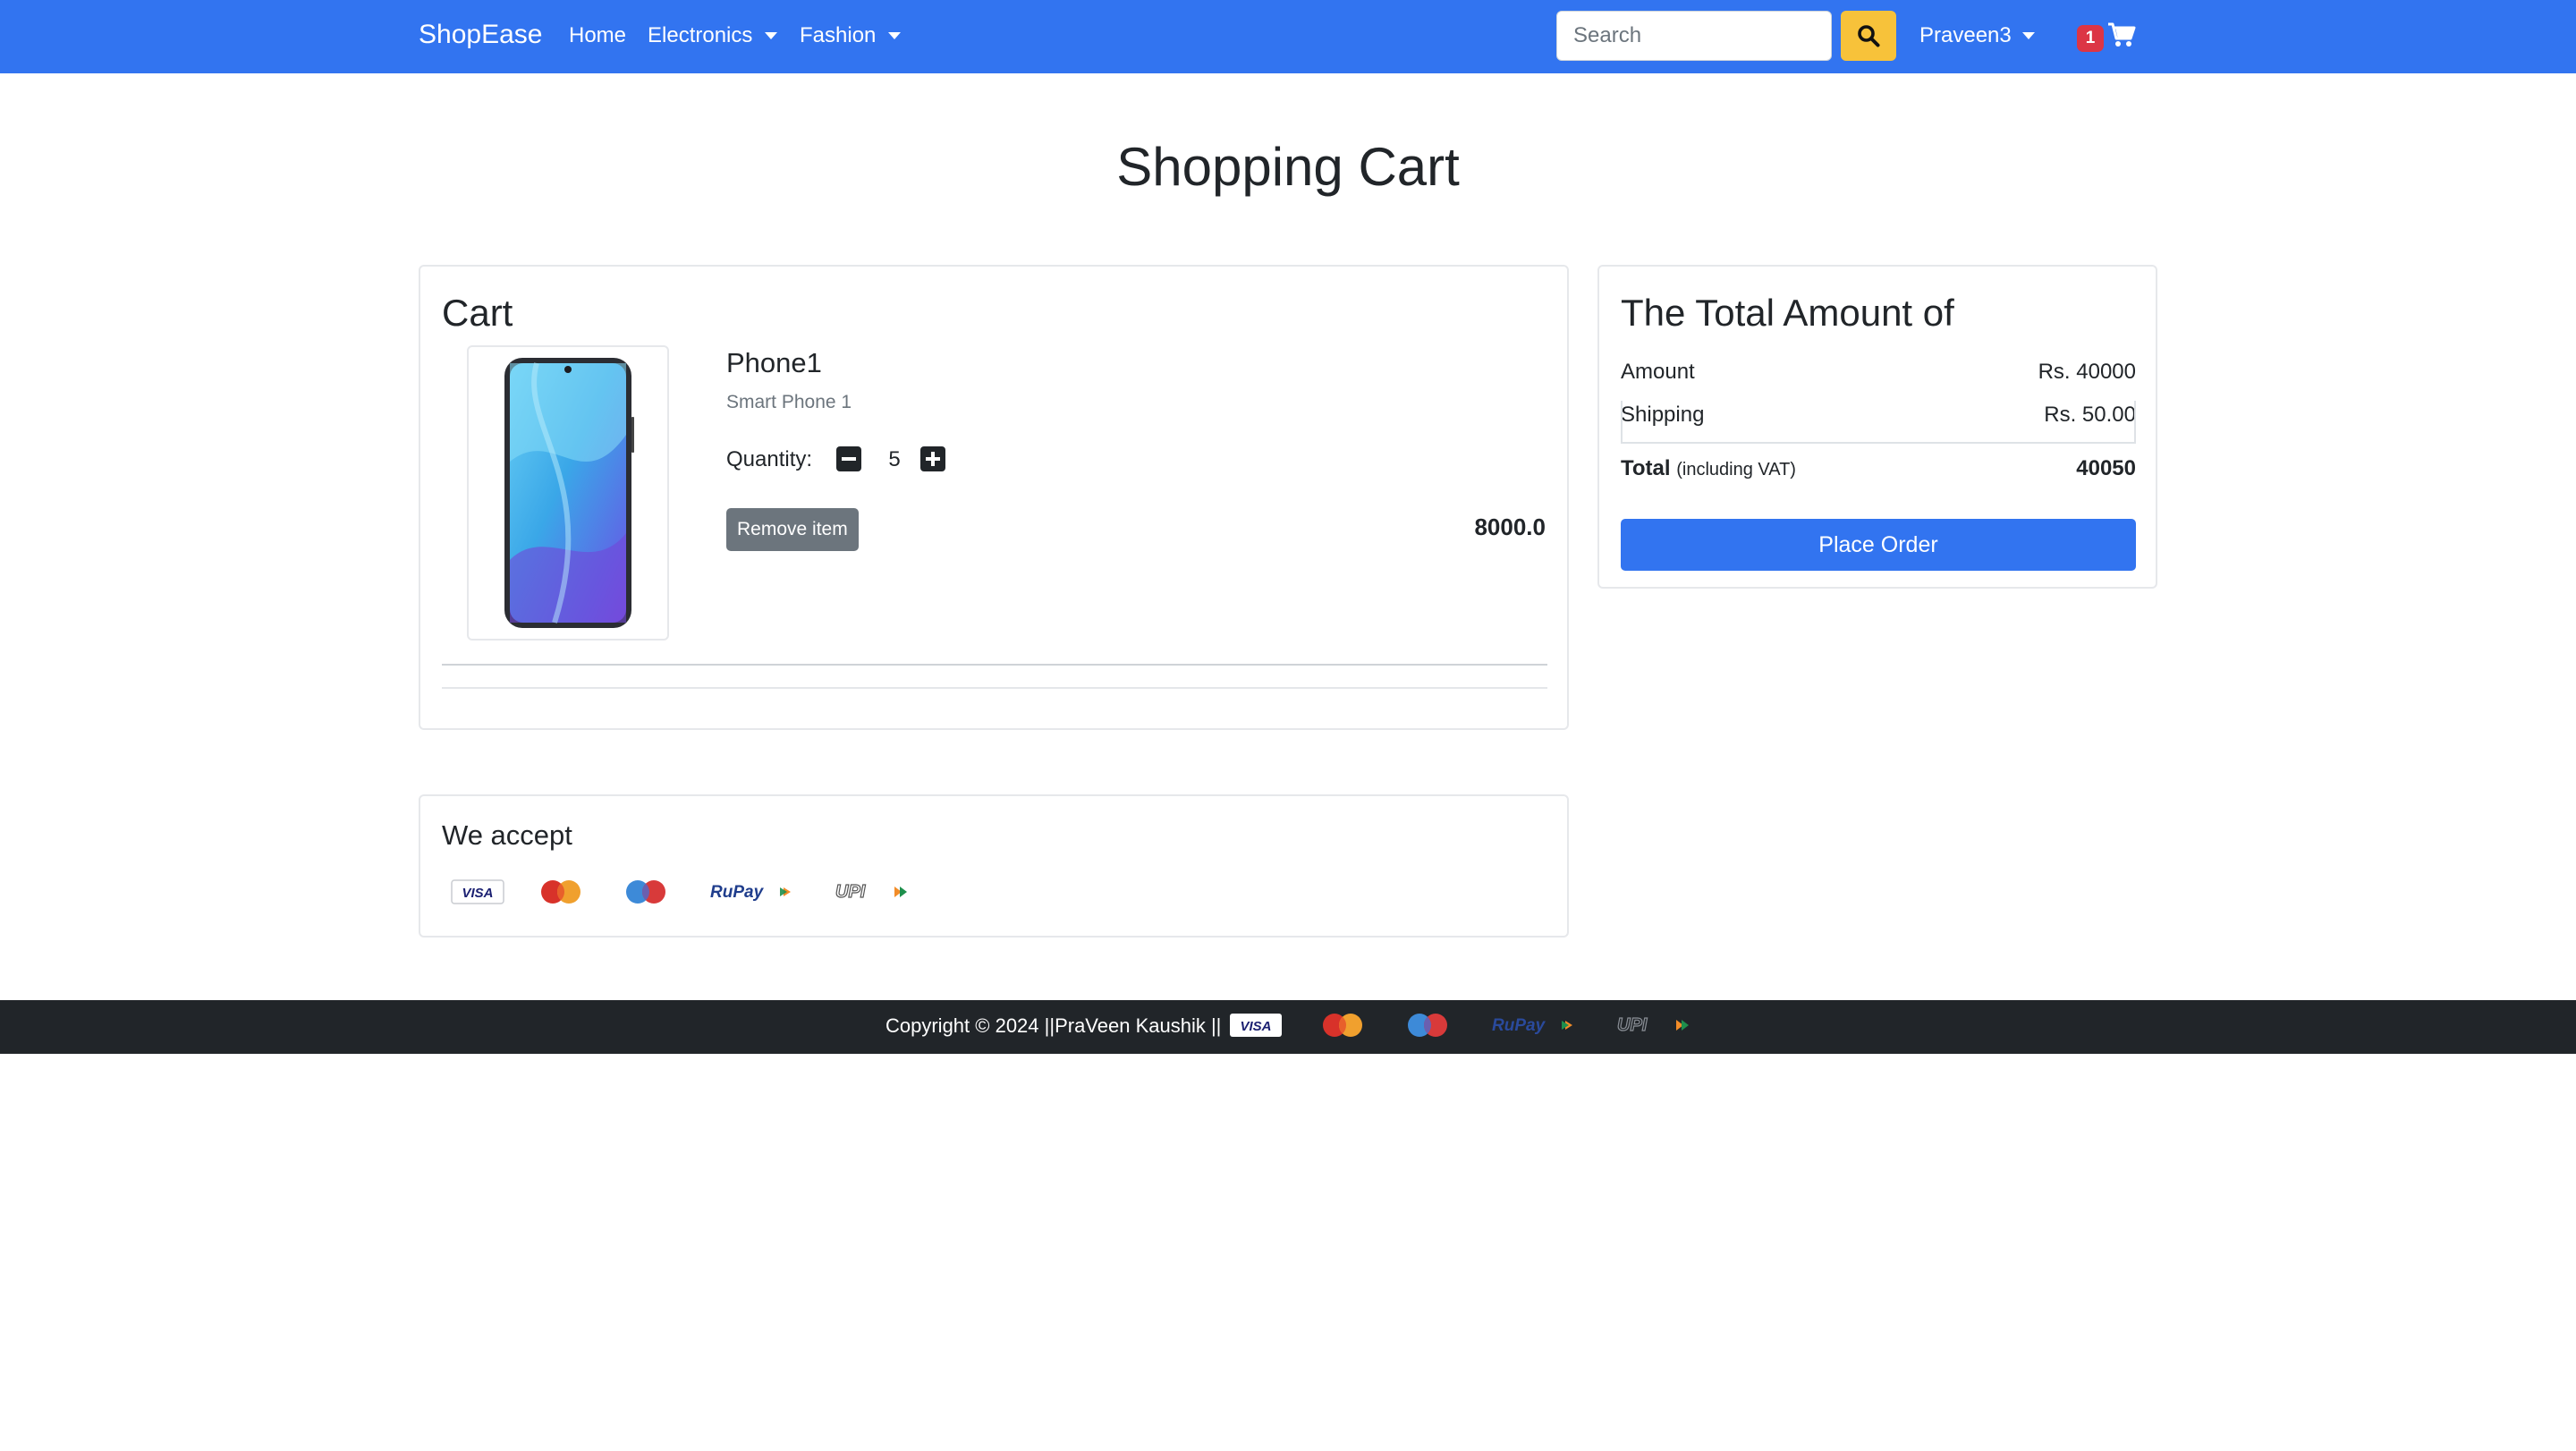  I want to click on shipping-label: Shipping, so click(1663, 415).